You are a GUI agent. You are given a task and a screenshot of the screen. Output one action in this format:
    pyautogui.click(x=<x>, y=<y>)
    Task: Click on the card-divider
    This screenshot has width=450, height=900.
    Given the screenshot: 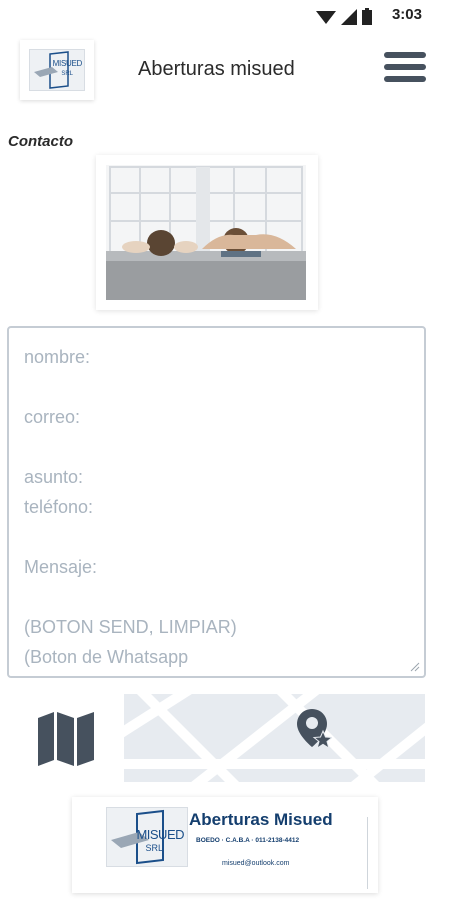 What is the action you would take?
    pyautogui.click(x=367, y=853)
    